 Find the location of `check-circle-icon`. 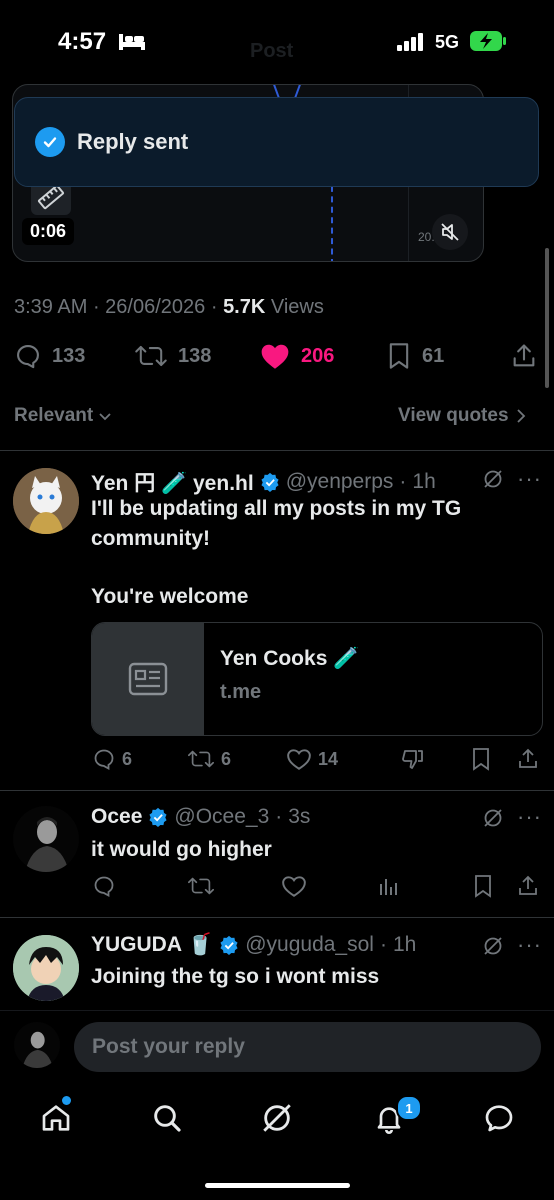

check-circle-icon is located at coordinates (50, 142).